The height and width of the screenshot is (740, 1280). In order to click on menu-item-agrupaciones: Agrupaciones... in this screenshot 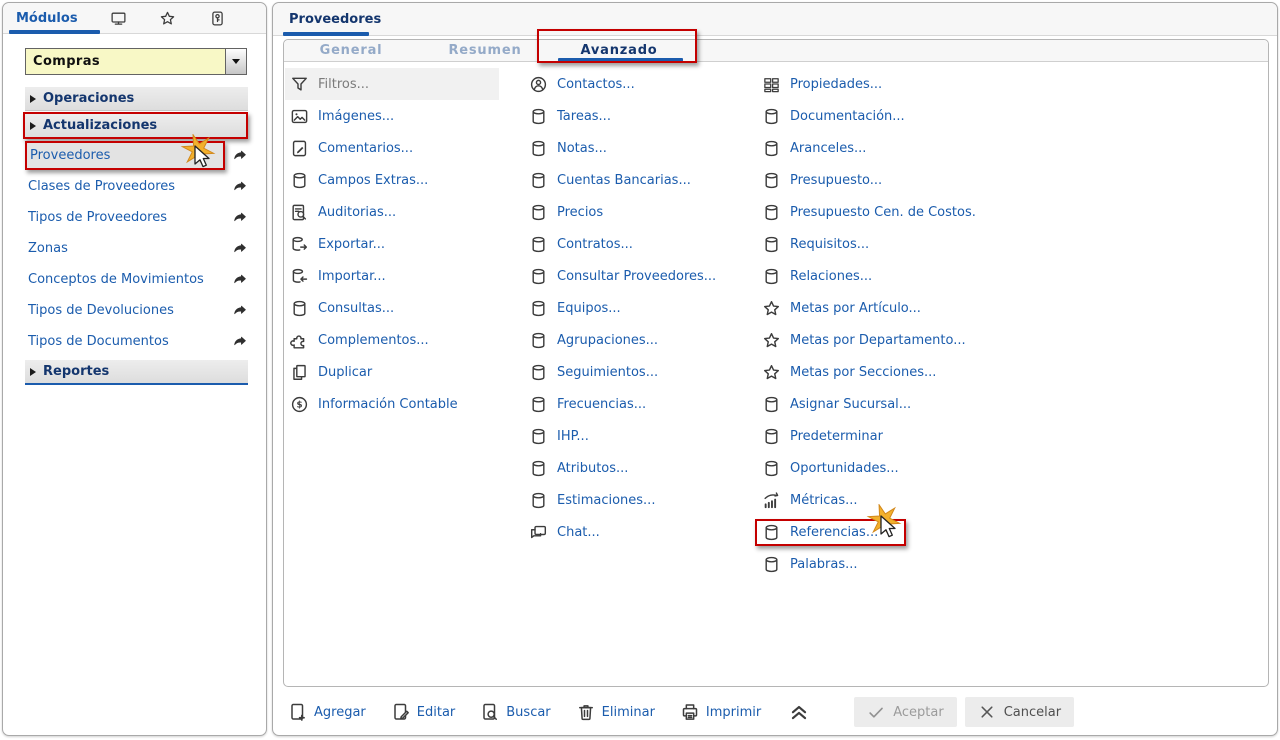, I will do `click(643, 340)`.